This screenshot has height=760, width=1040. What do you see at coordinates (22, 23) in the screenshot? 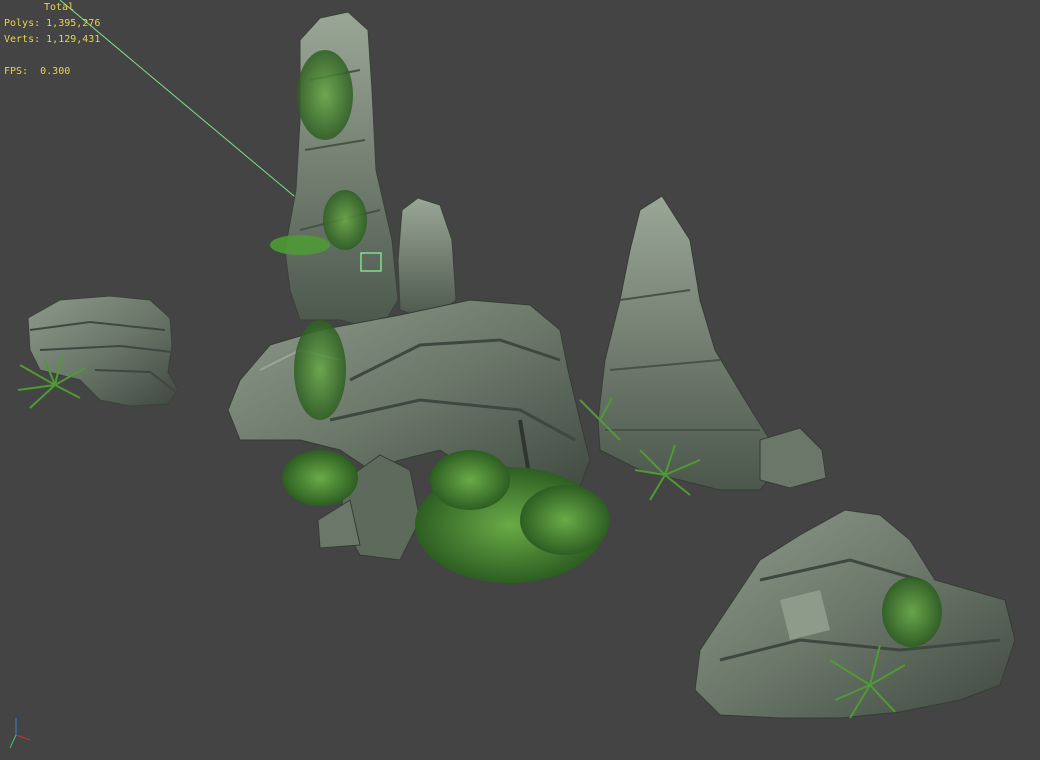
I see `polys-label: Polys:` at bounding box center [22, 23].